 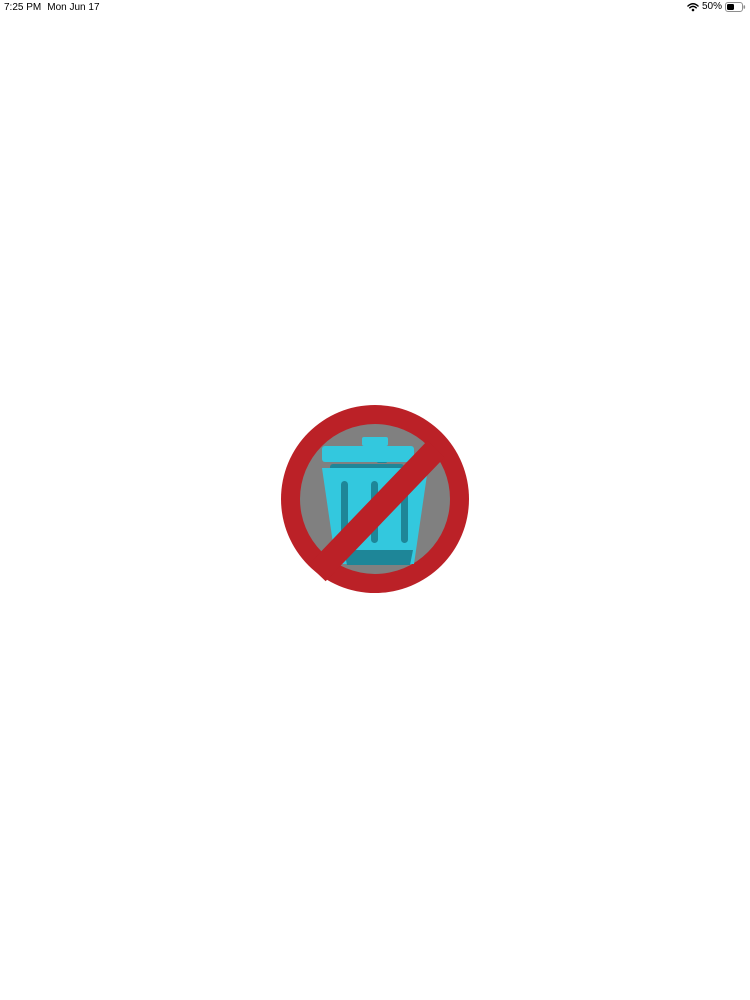 What do you see at coordinates (730, 6) in the screenshot?
I see `battery-fill` at bounding box center [730, 6].